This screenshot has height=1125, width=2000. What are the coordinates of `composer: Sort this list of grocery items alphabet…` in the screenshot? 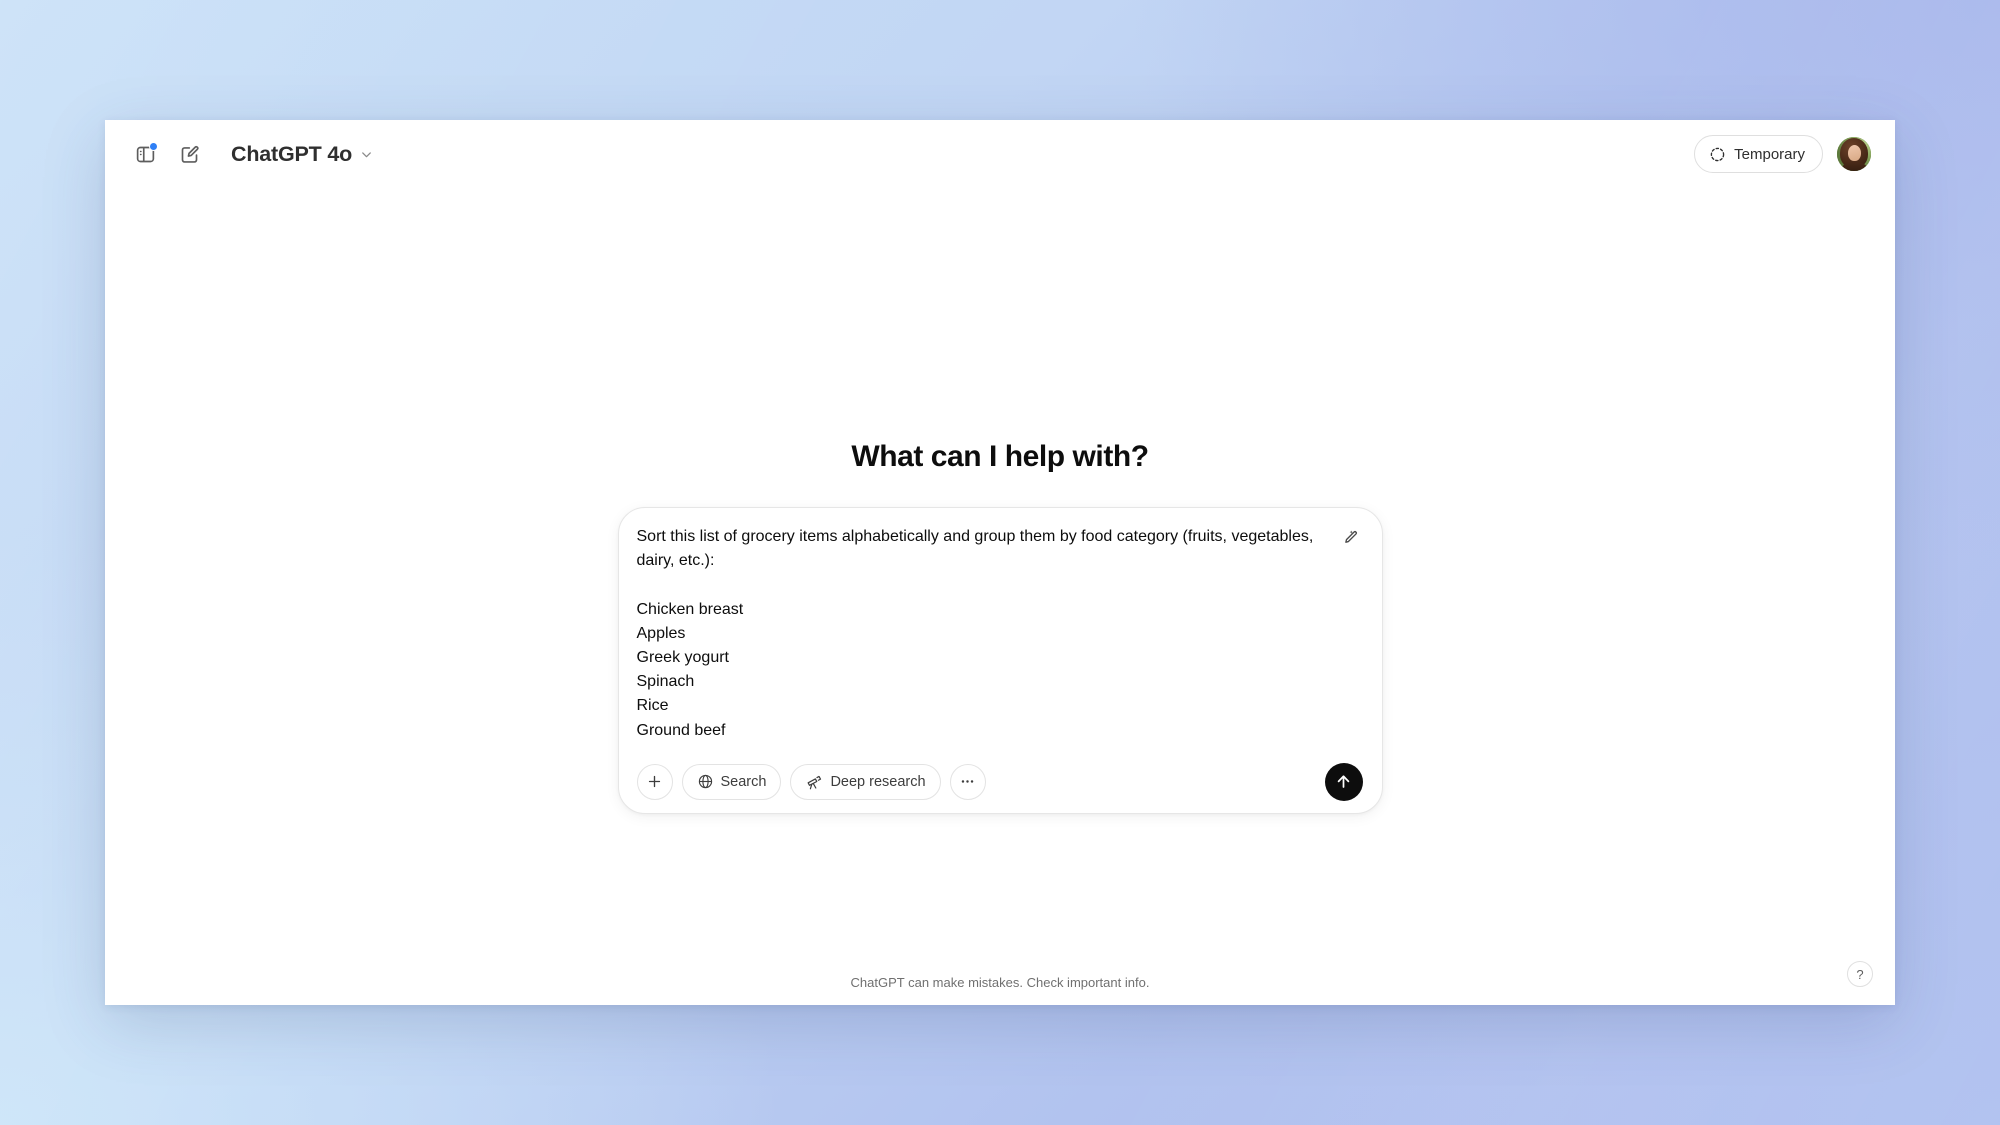 It's located at (1000, 660).